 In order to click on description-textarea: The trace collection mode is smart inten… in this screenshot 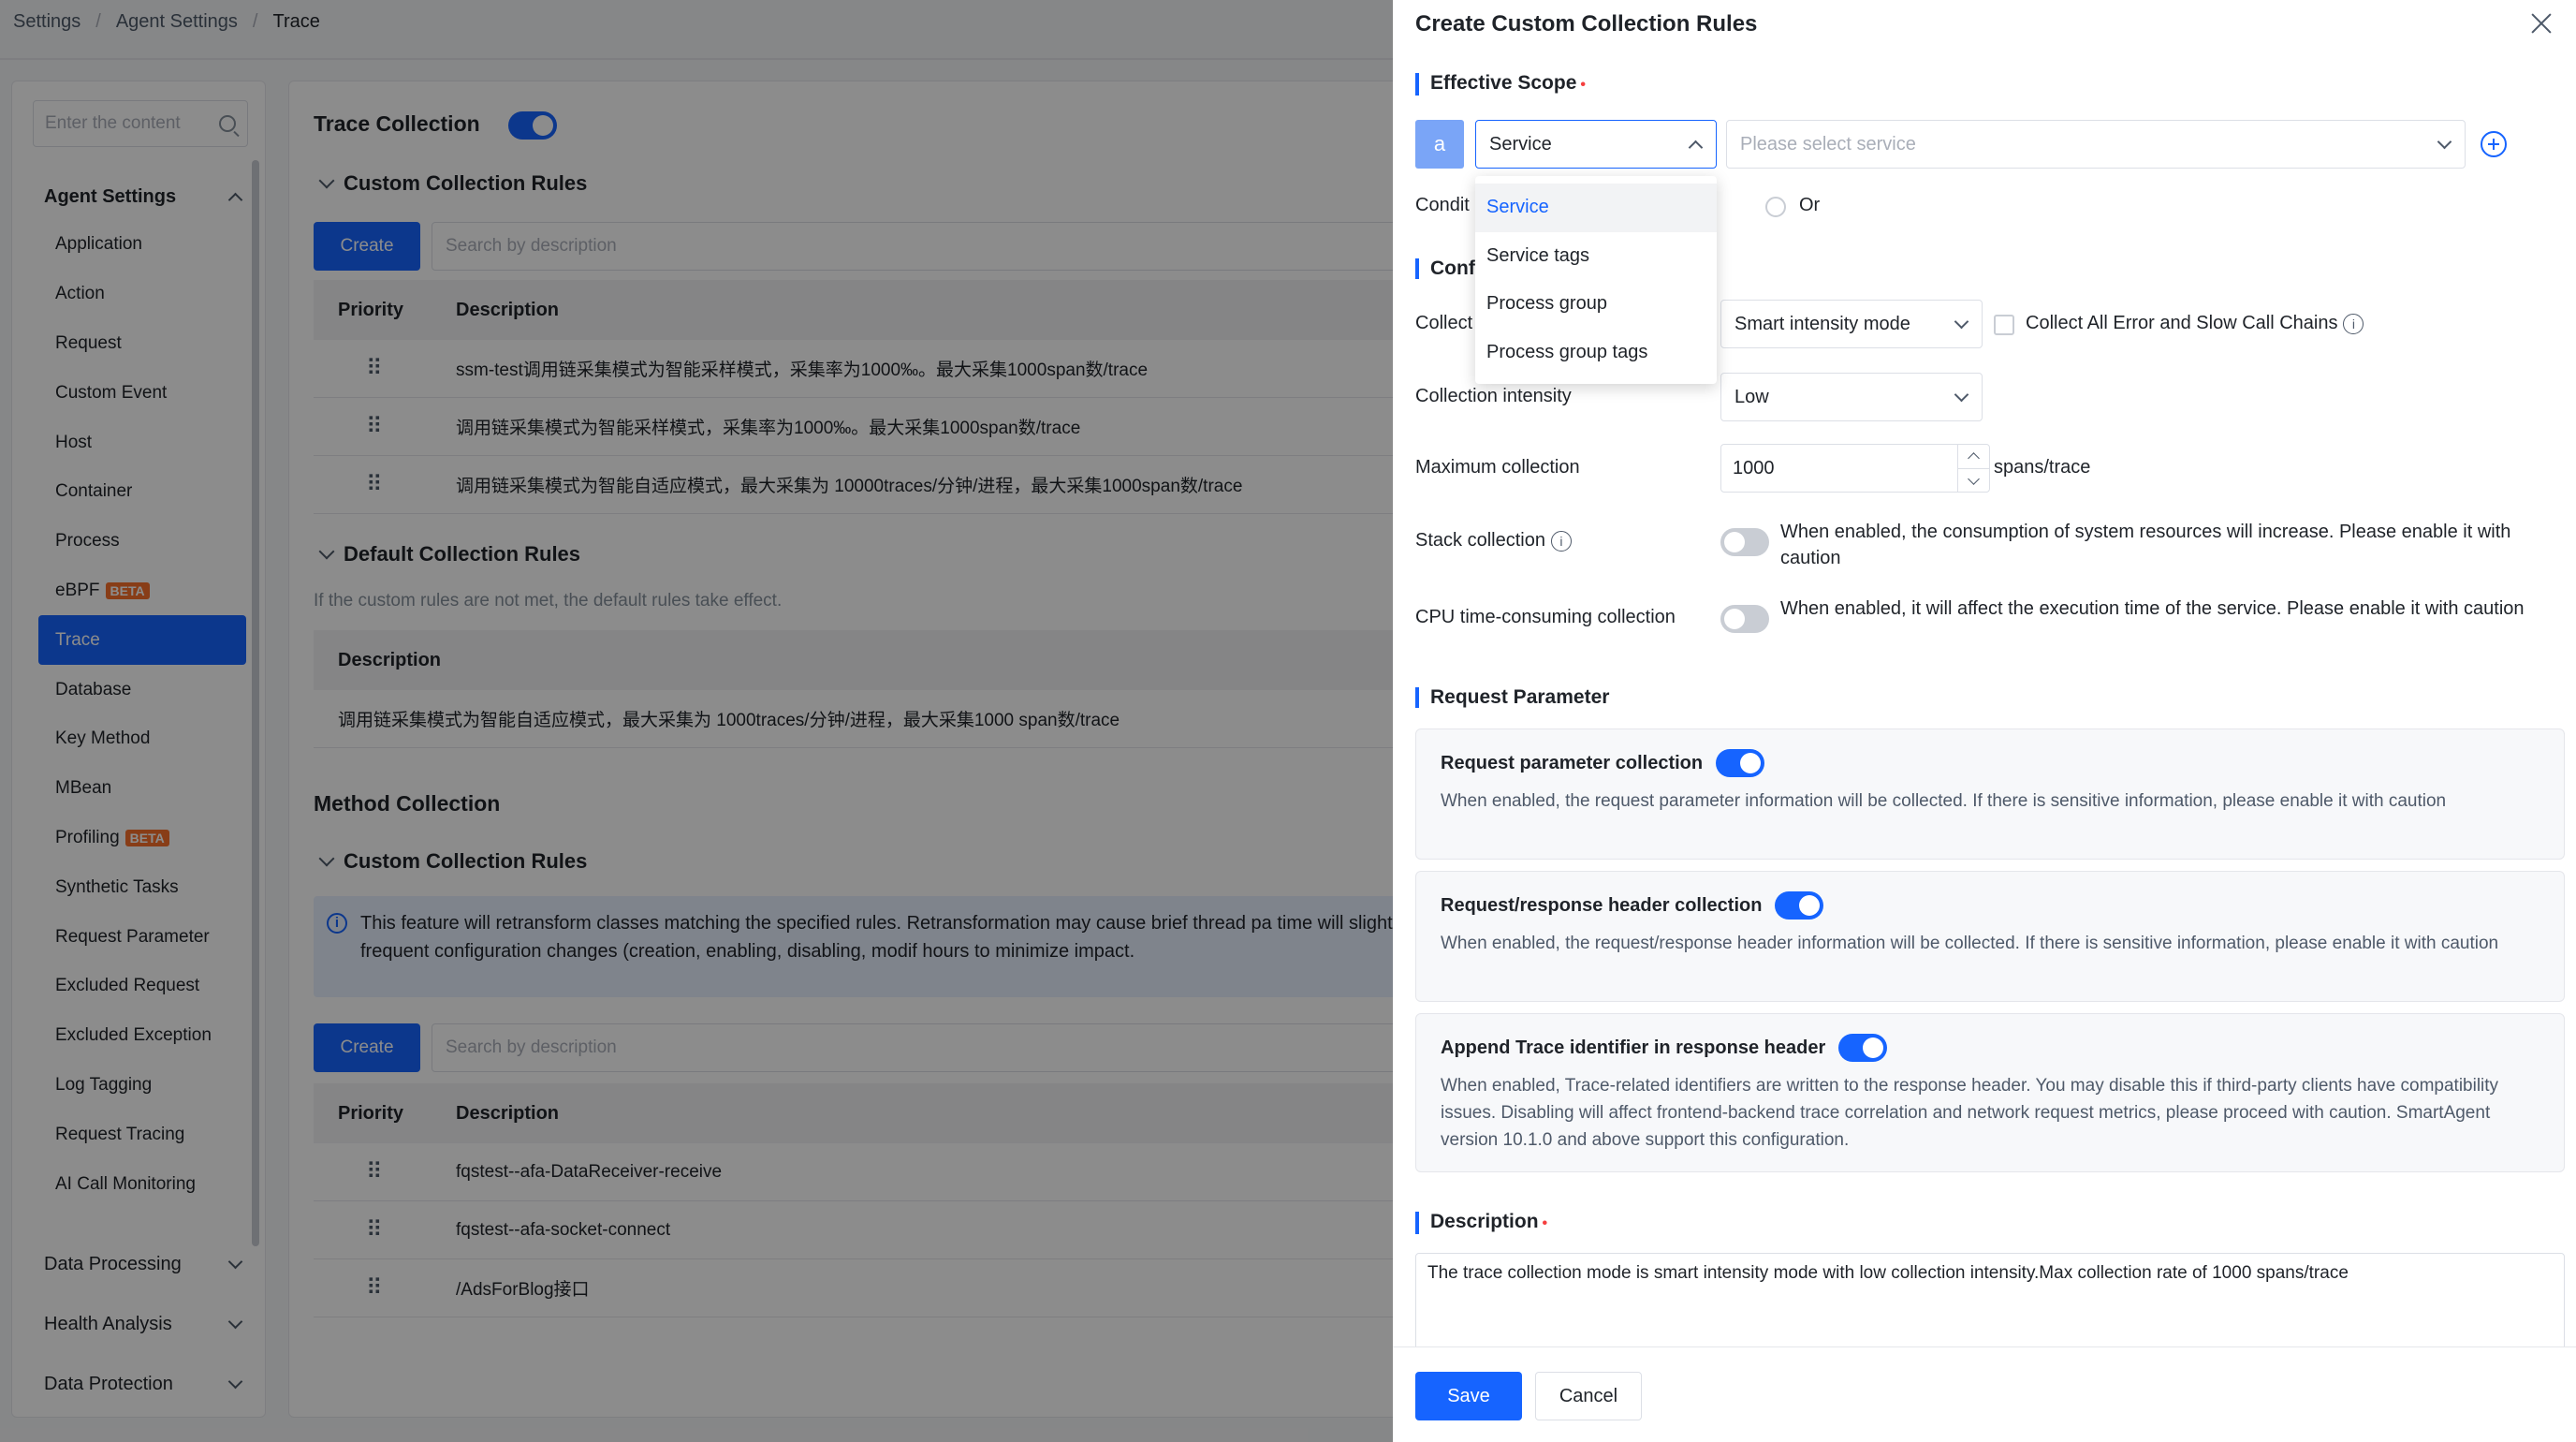, I will do `click(1990, 1304)`.